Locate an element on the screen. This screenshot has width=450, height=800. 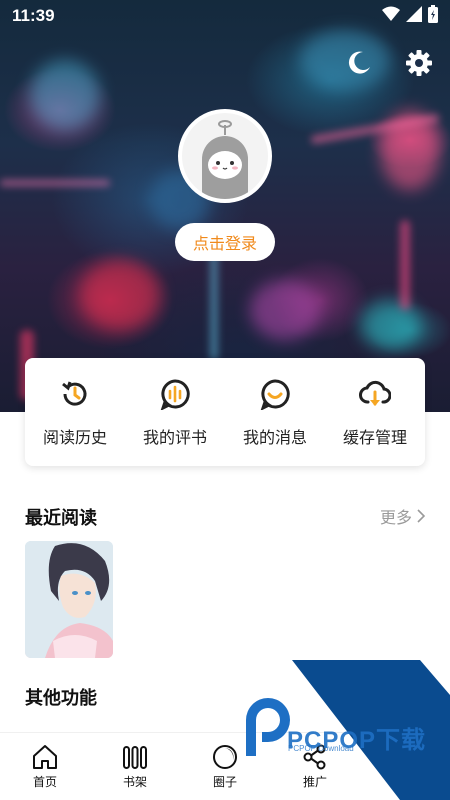
gear-icon is located at coordinates (419, 63).